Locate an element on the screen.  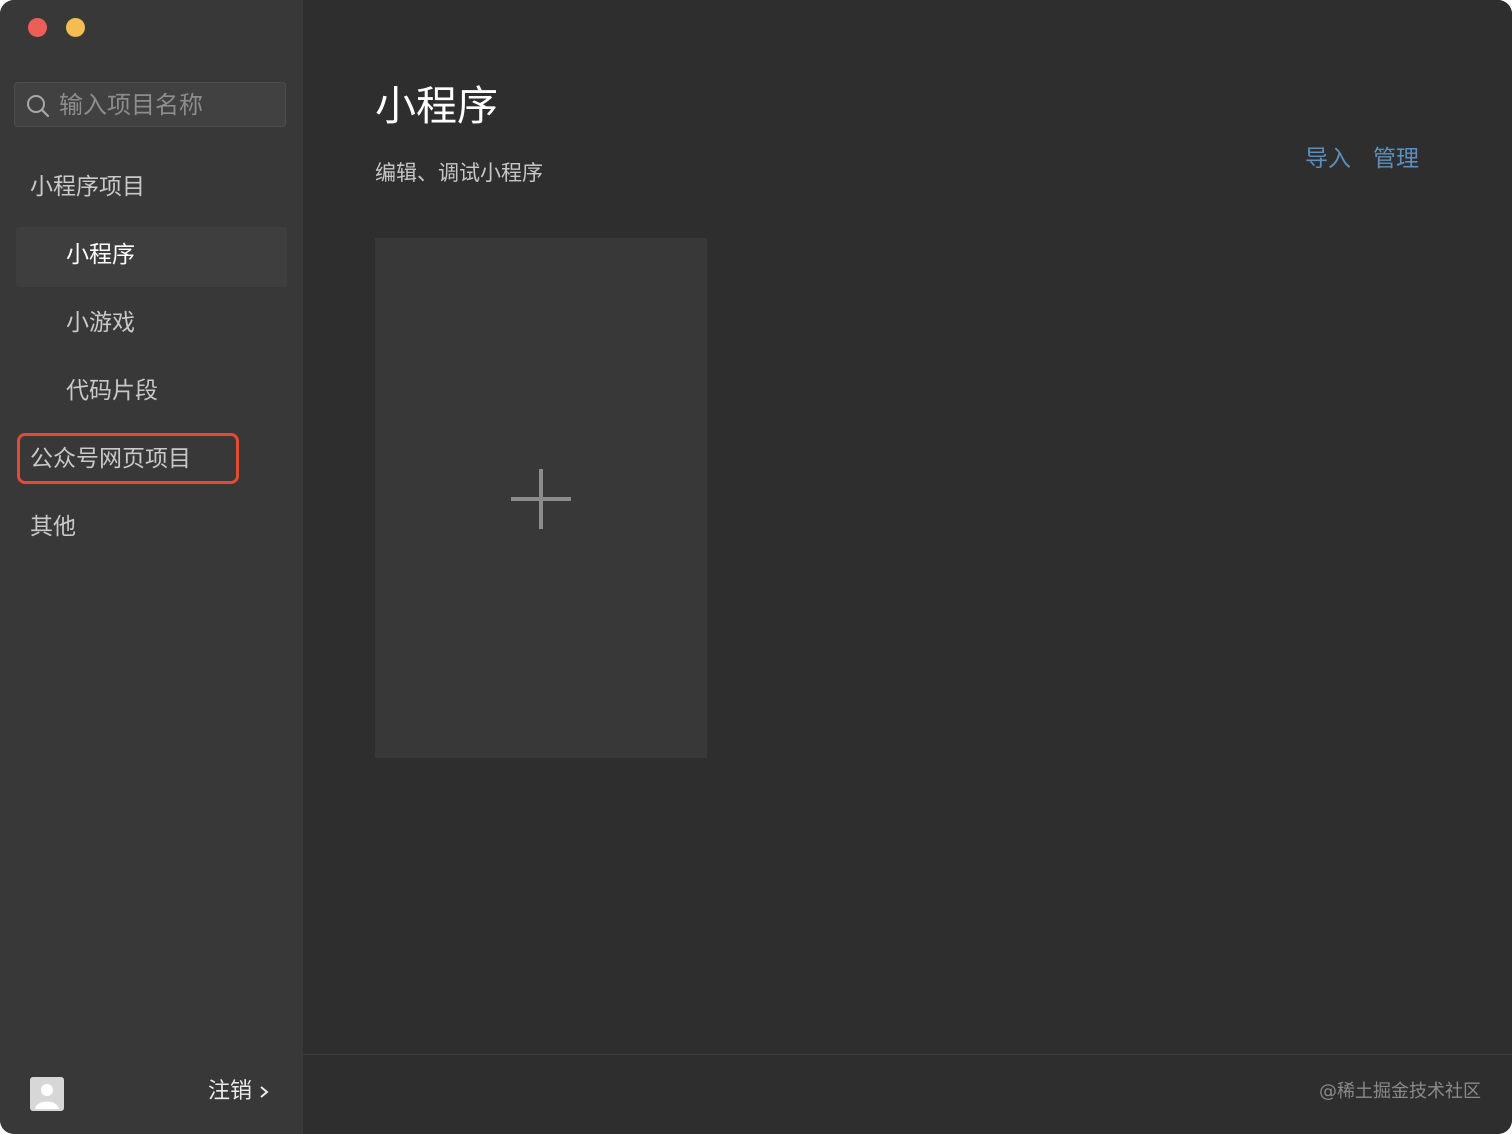
page-subtitle: 编辑、调试小程序 is located at coordinates (459, 173).